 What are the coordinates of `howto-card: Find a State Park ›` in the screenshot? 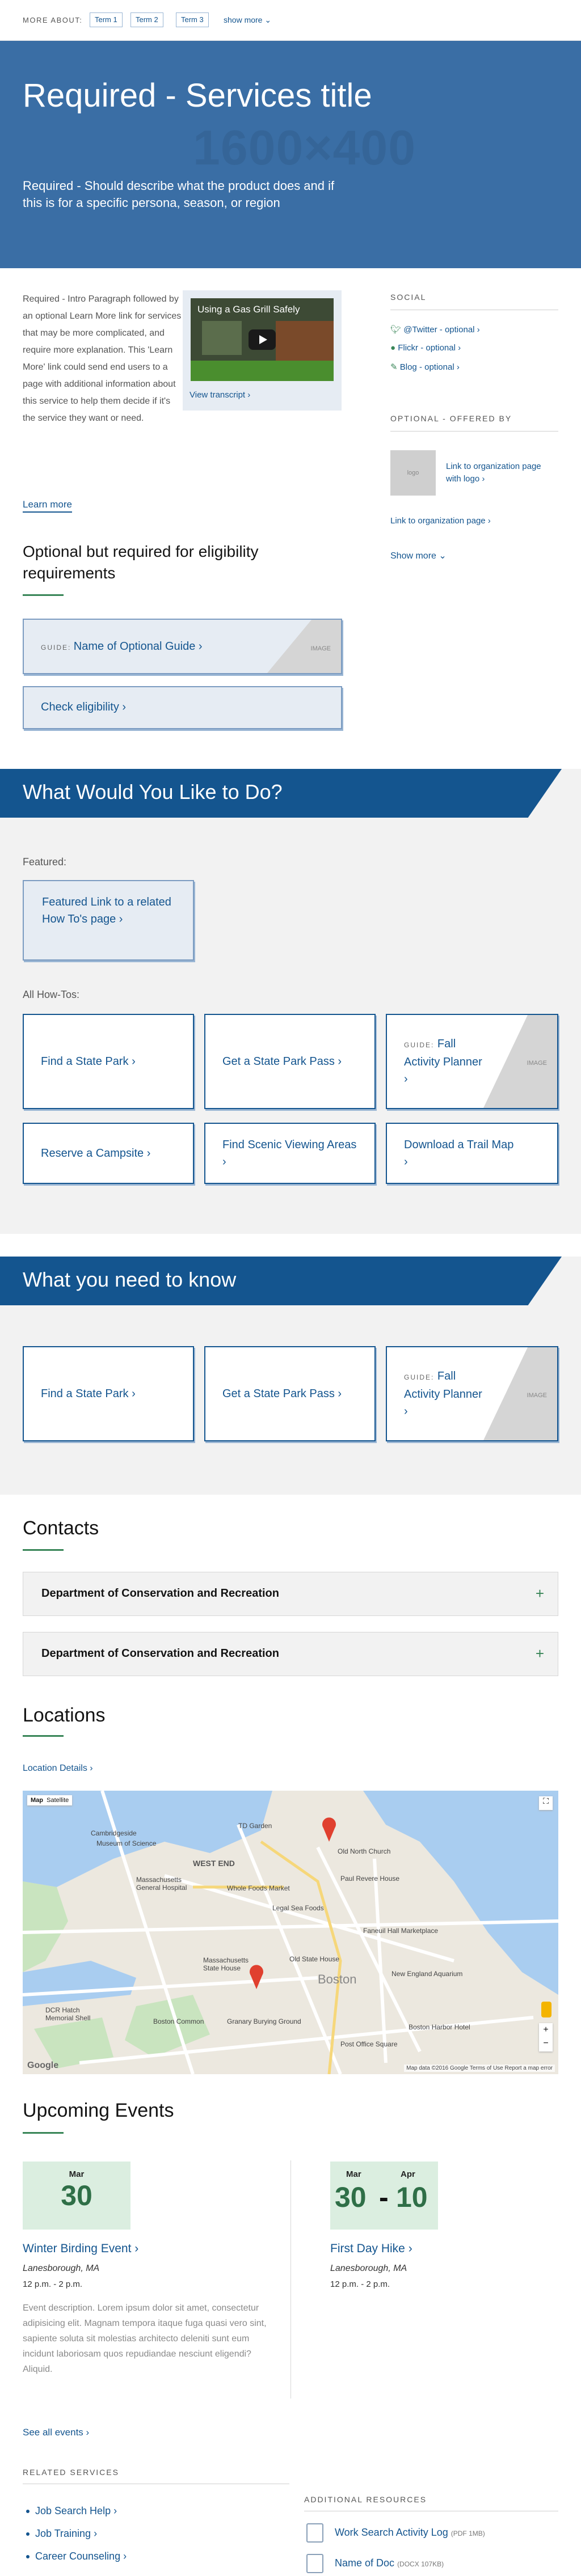 It's located at (109, 1061).